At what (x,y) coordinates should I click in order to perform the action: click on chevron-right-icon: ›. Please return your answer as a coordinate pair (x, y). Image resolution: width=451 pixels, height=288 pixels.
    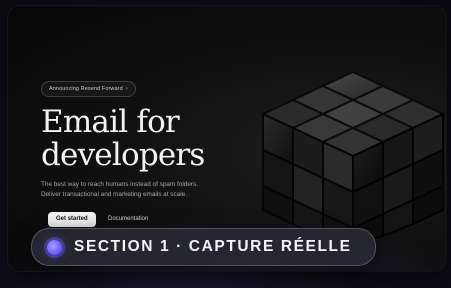
    Looking at the image, I should click on (126, 89).